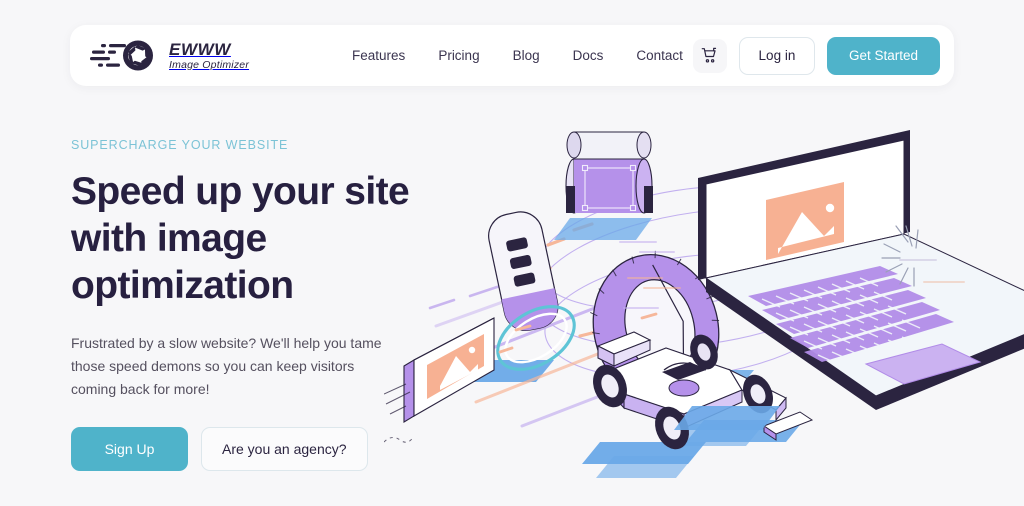  I want to click on nav-item-docs: Docs, so click(588, 55).